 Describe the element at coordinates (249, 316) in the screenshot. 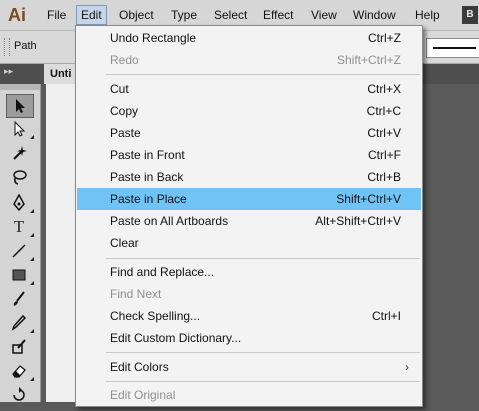

I see `menu-item-check-spelling: Check Spelling... Ctrl+I` at that location.